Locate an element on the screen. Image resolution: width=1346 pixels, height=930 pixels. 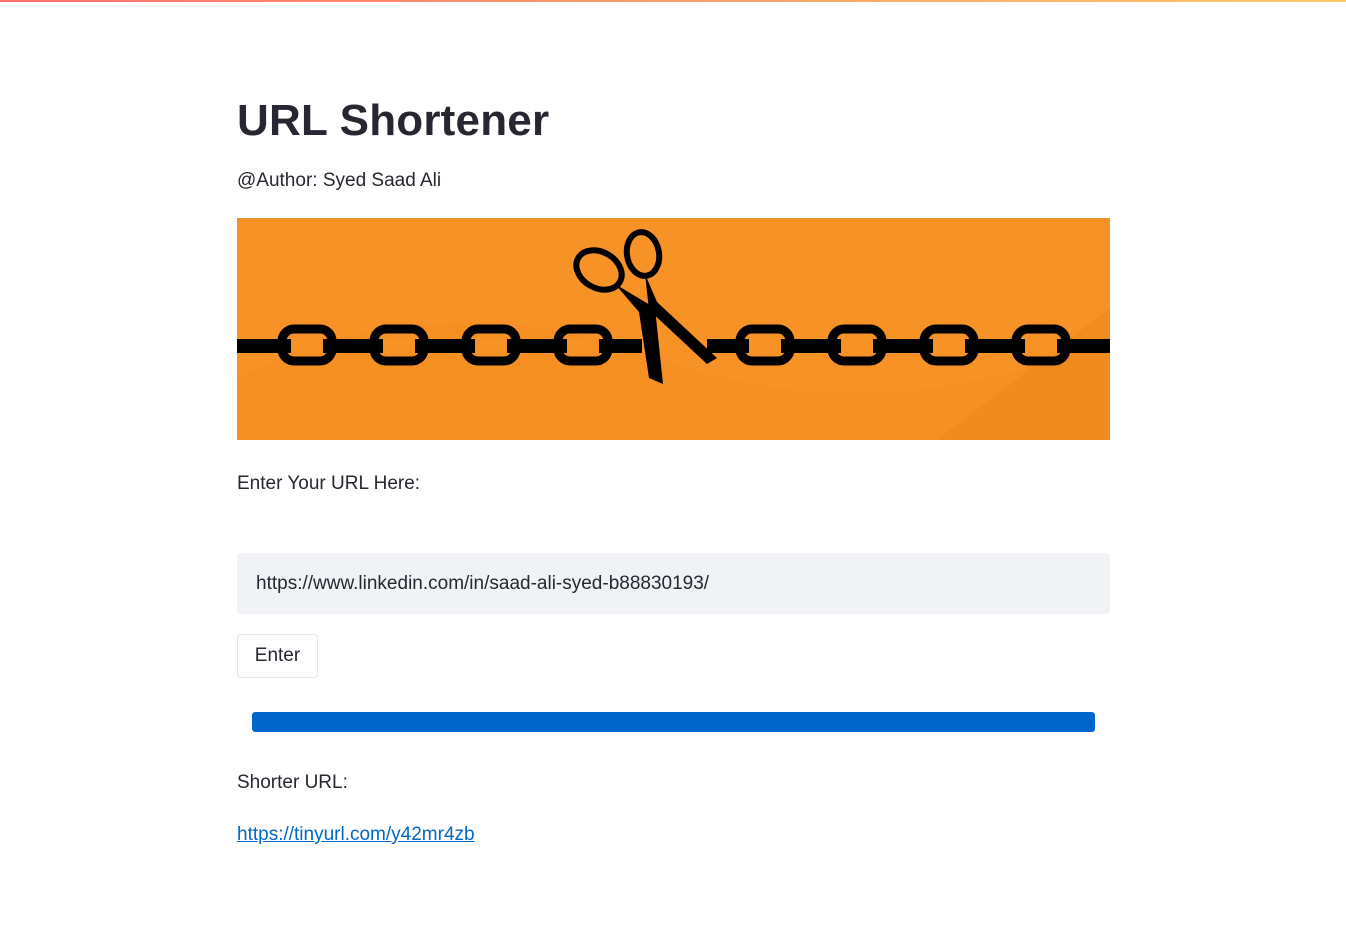
progress-bar-fill is located at coordinates (673, 722).